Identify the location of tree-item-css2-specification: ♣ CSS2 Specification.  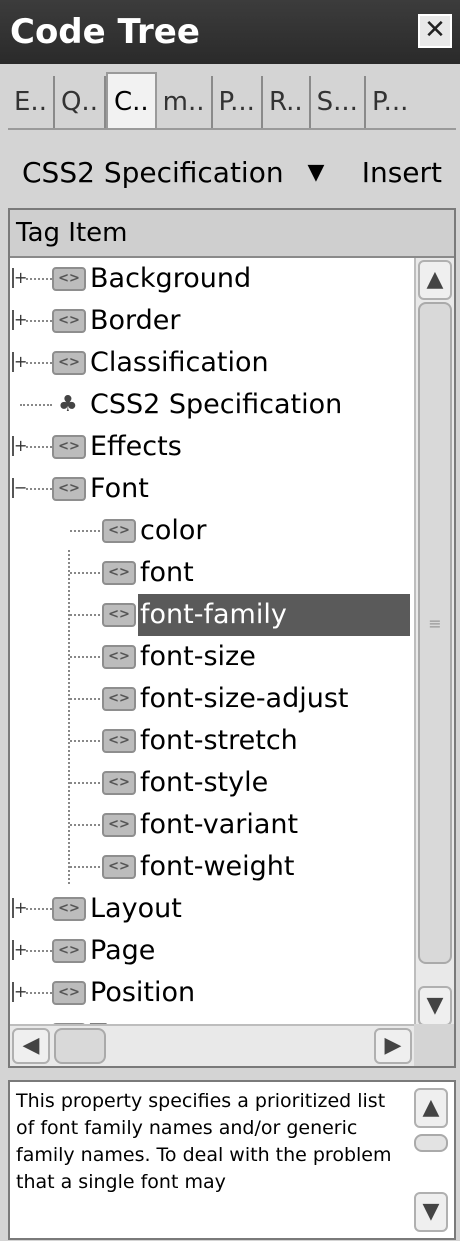
(210, 405).